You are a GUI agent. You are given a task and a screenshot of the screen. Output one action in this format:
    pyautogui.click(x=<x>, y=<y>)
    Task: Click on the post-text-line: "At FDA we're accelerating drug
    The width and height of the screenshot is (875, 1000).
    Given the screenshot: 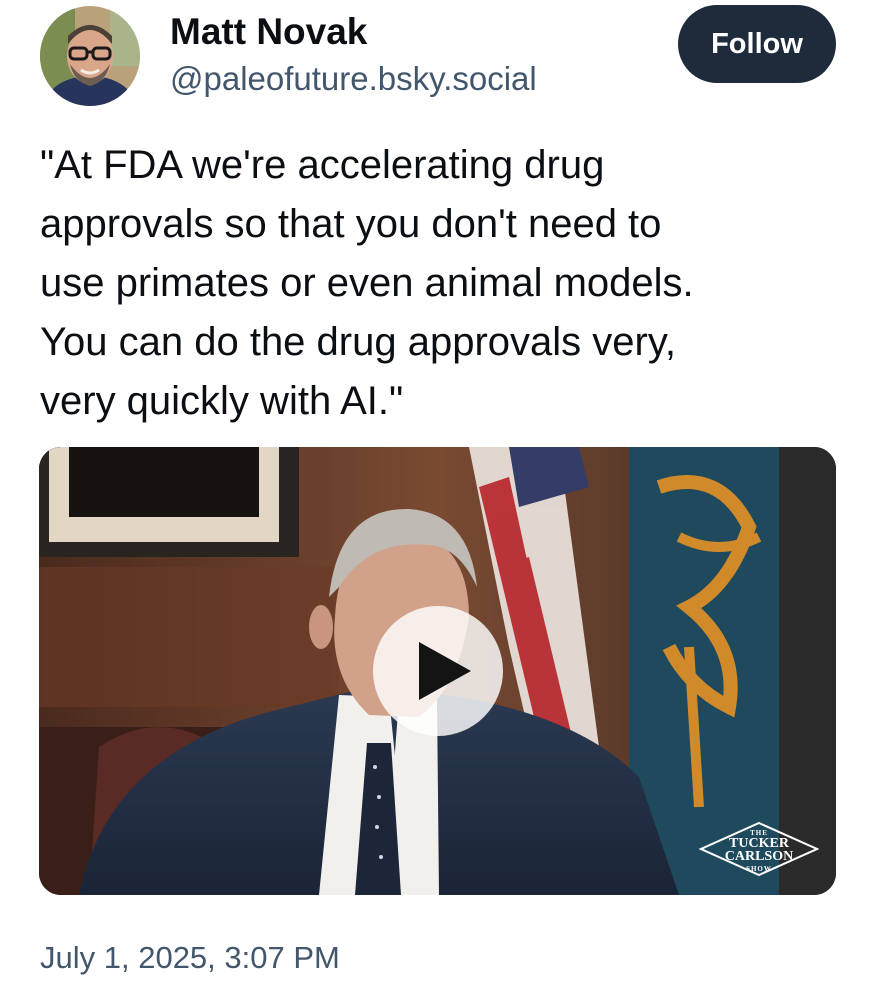 What is the action you would take?
    pyautogui.click(x=322, y=165)
    